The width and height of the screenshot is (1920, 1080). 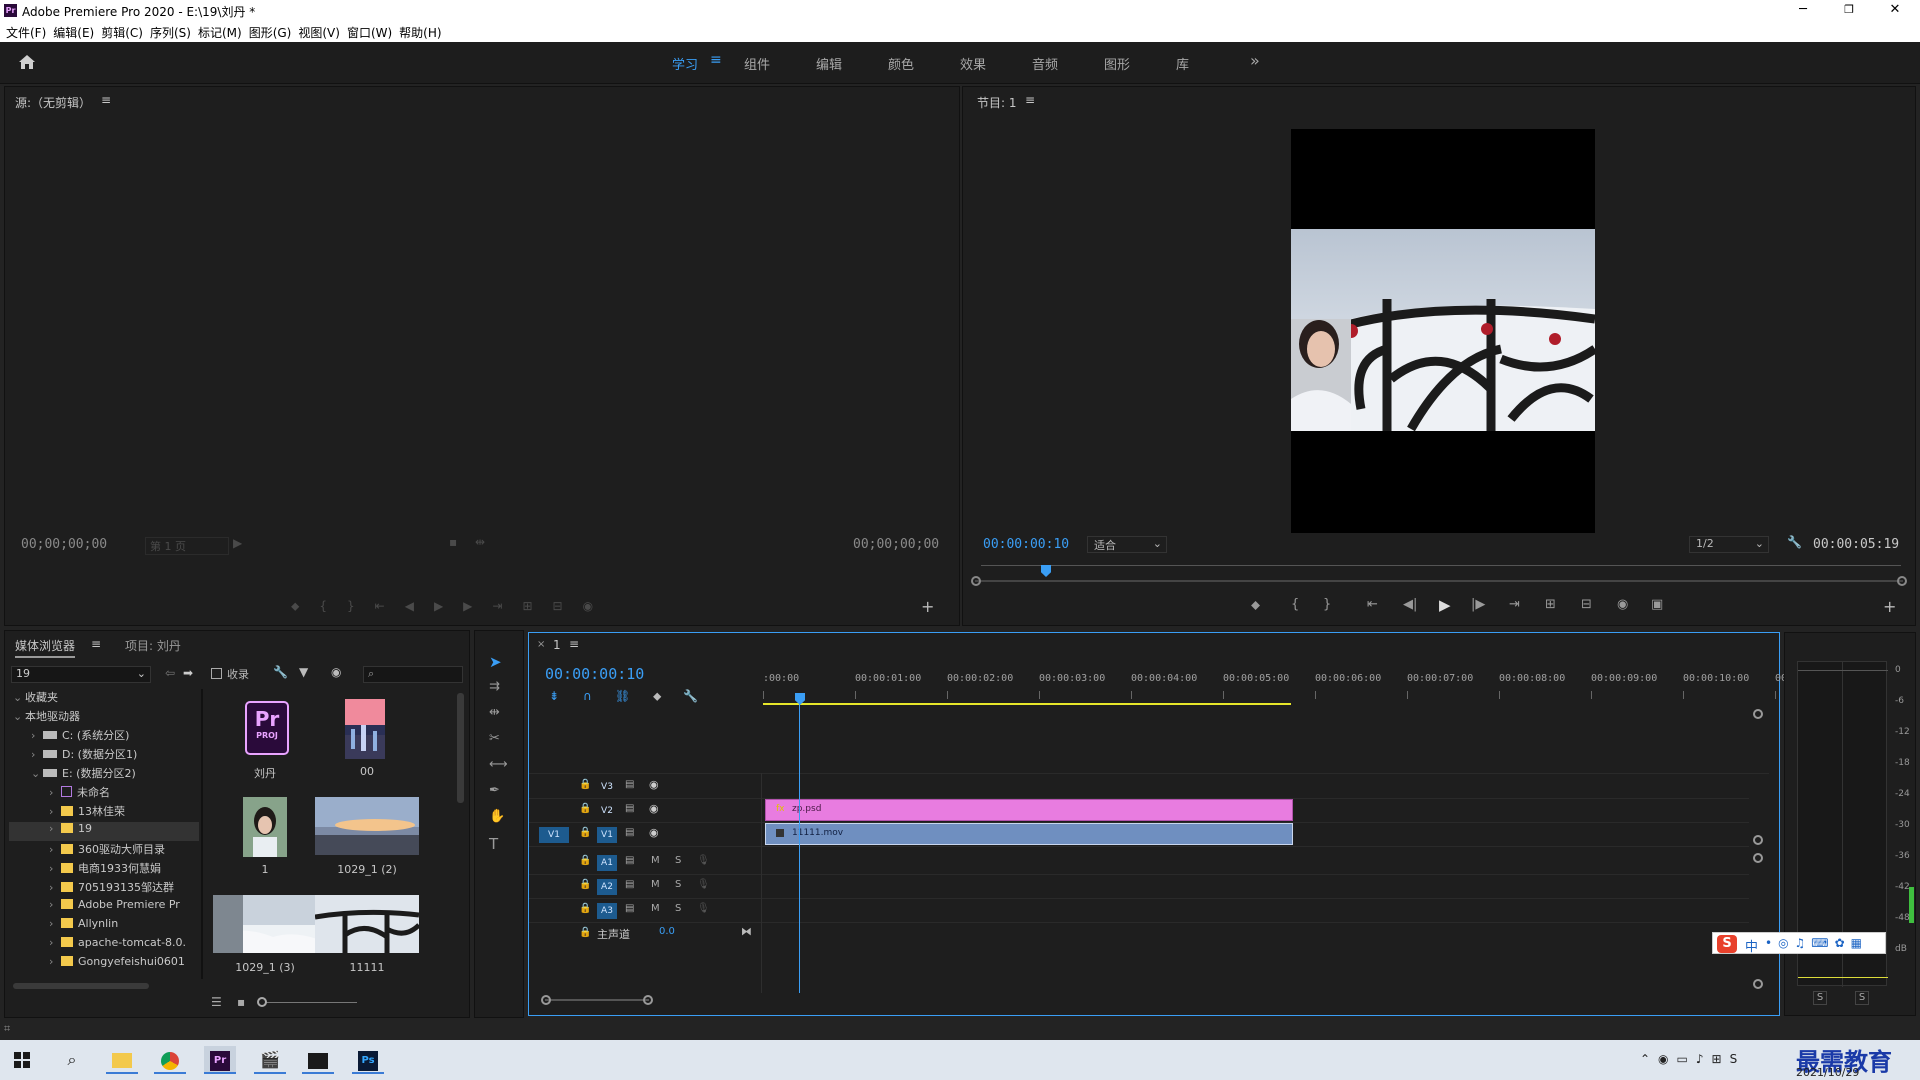 What do you see at coordinates (648, 1000) in the screenshot?
I see `zoom-handle-right` at bounding box center [648, 1000].